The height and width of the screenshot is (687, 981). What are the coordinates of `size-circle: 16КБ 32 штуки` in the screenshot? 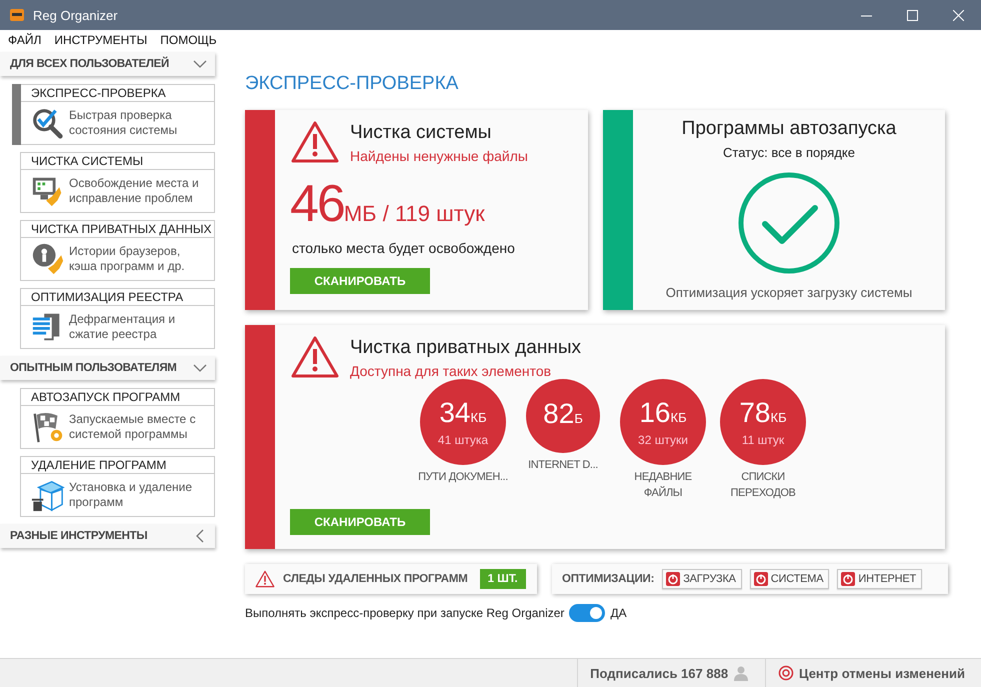 It's located at (663, 422).